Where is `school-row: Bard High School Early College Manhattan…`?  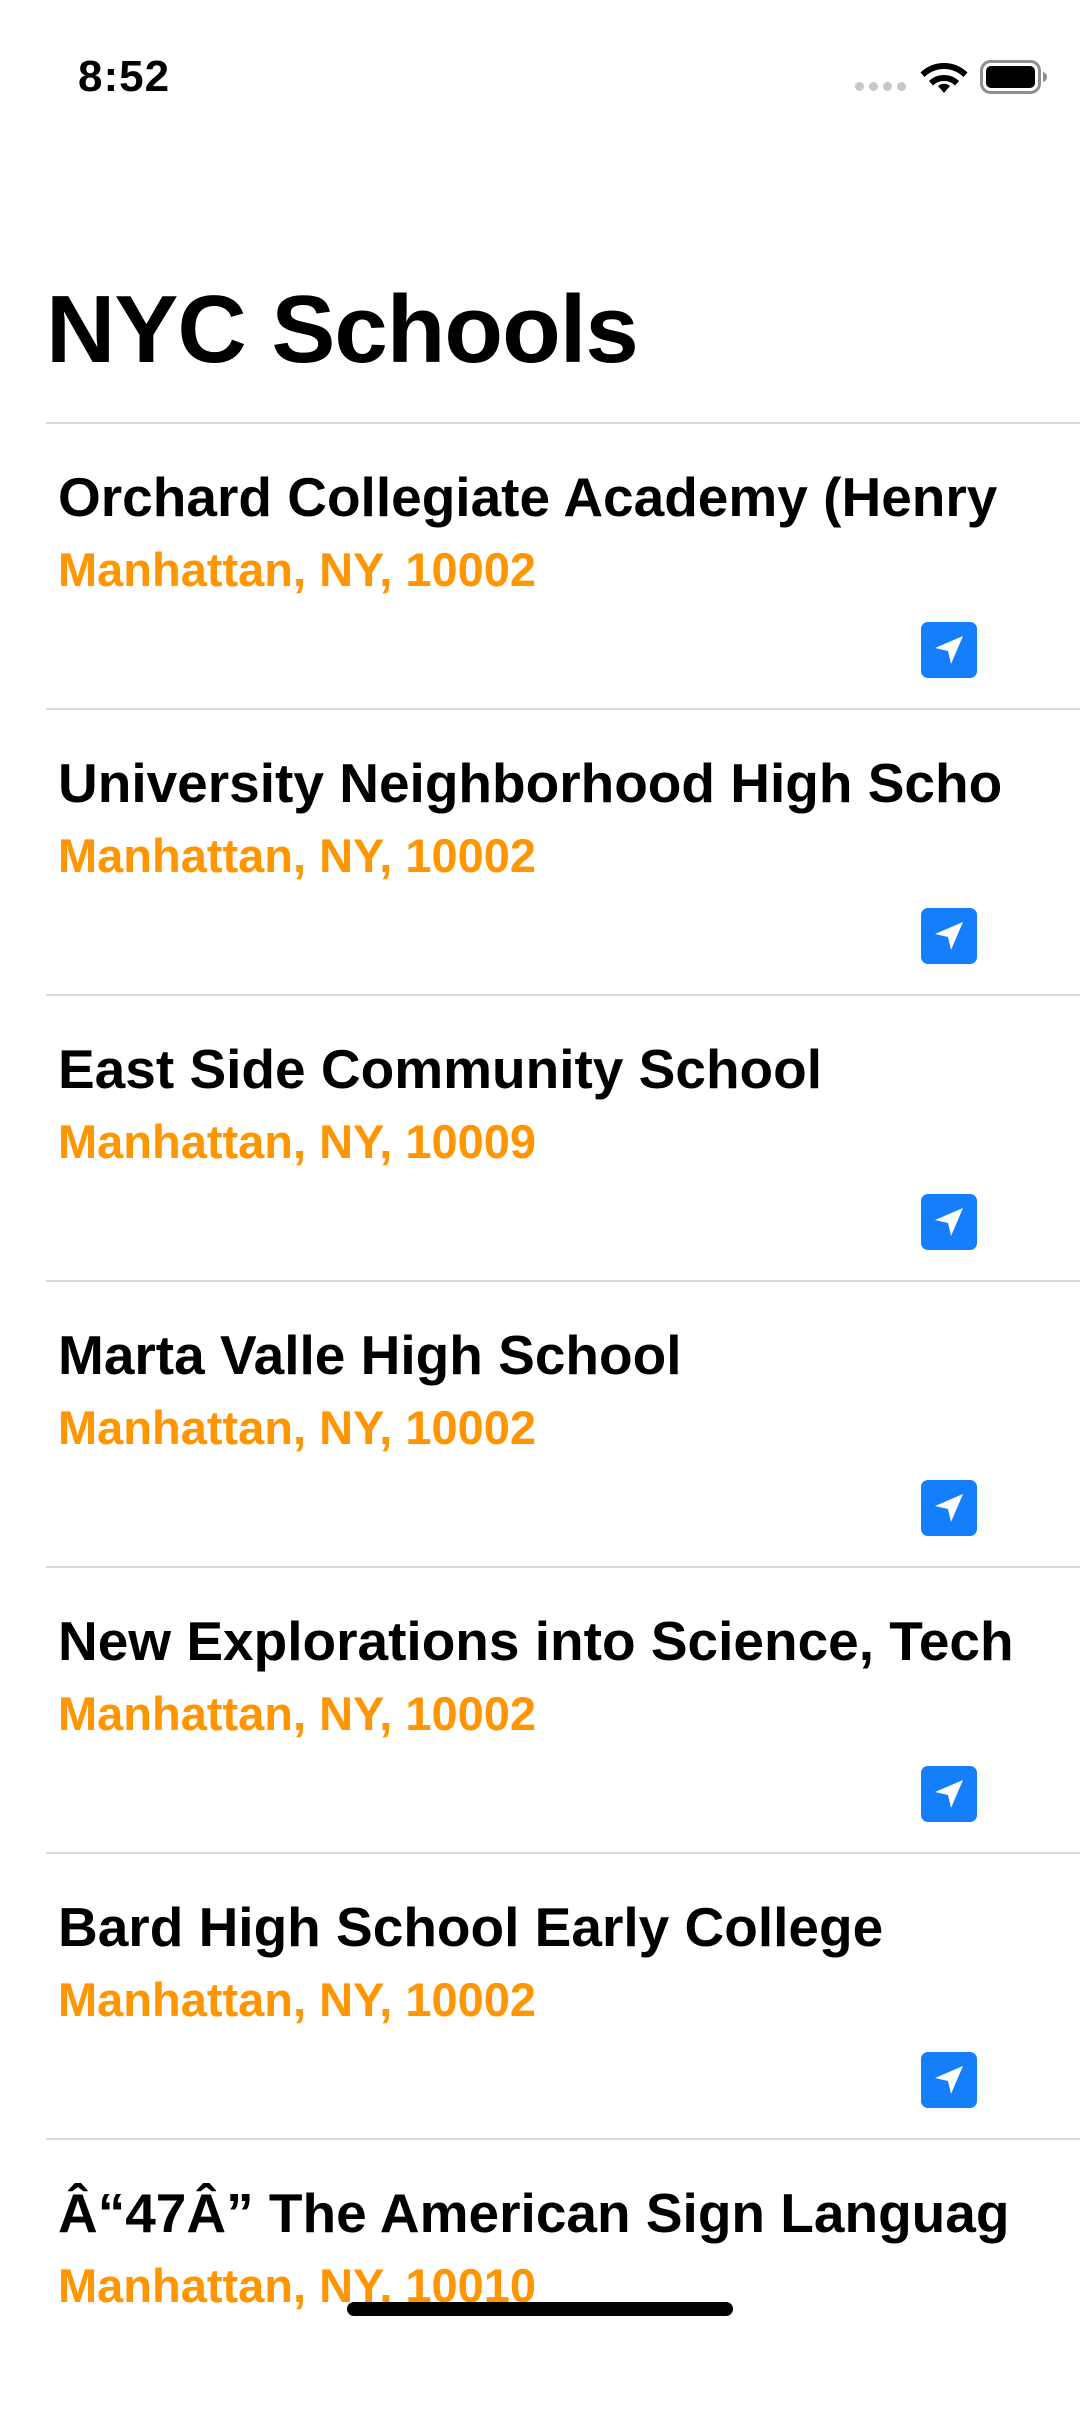 school-row: Bard High School Early College Manhattan… is located at coordinates (563, 1995).